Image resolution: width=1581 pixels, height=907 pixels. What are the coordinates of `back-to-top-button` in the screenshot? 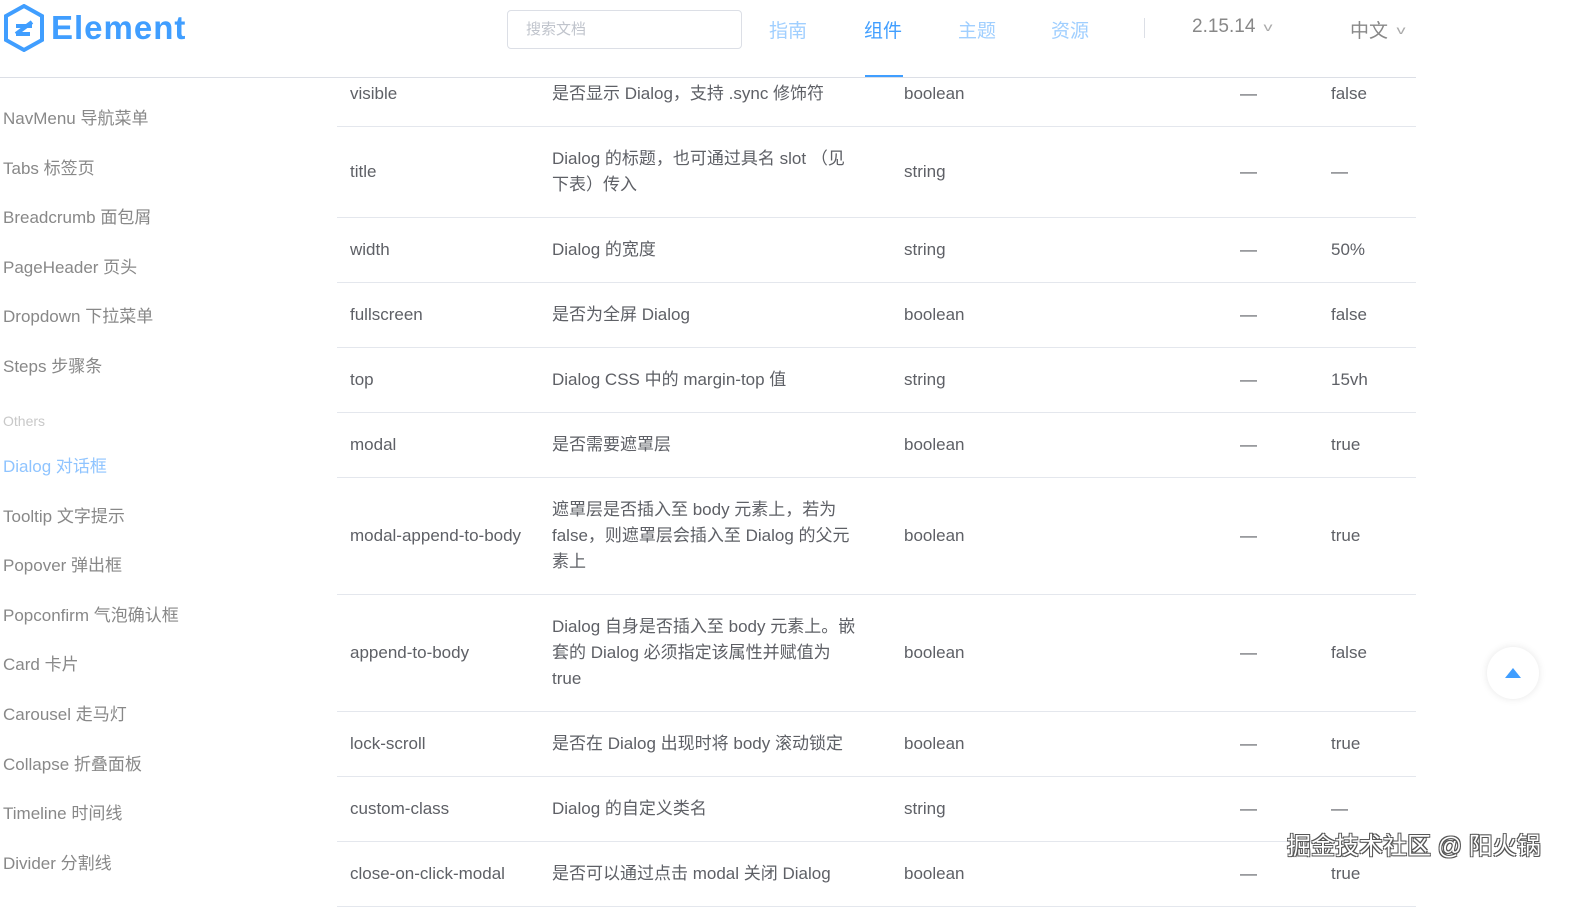 It's located at (1513, 673).